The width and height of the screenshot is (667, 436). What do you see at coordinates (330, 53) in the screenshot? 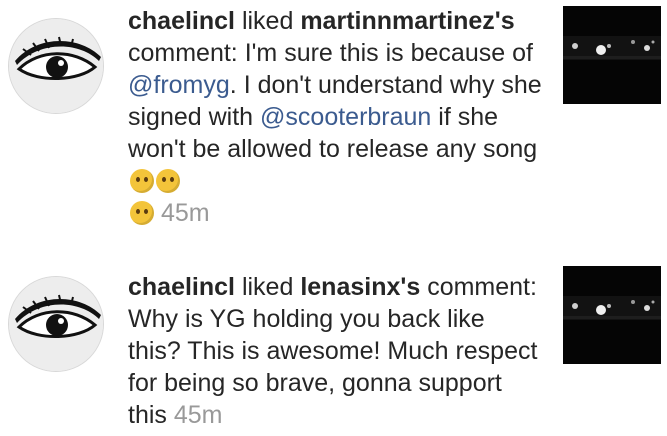
I see `comment-text: comment: I'm sure this is because of` at bounding box center [330, 53].